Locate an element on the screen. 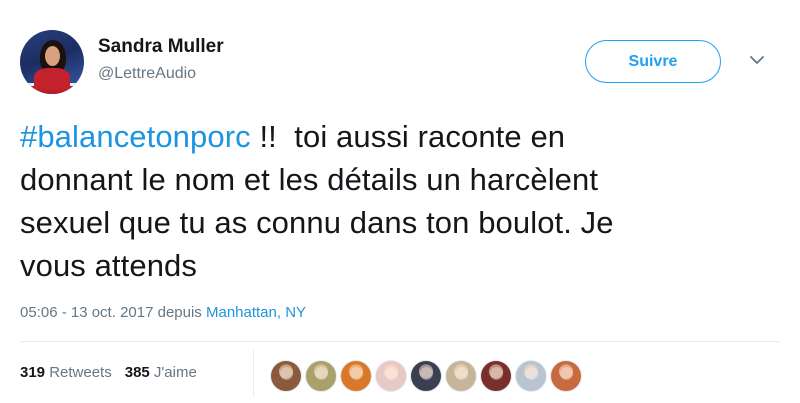 This screenshot has width=800, height=403. avatar-face is located at coordinates (52, 56).